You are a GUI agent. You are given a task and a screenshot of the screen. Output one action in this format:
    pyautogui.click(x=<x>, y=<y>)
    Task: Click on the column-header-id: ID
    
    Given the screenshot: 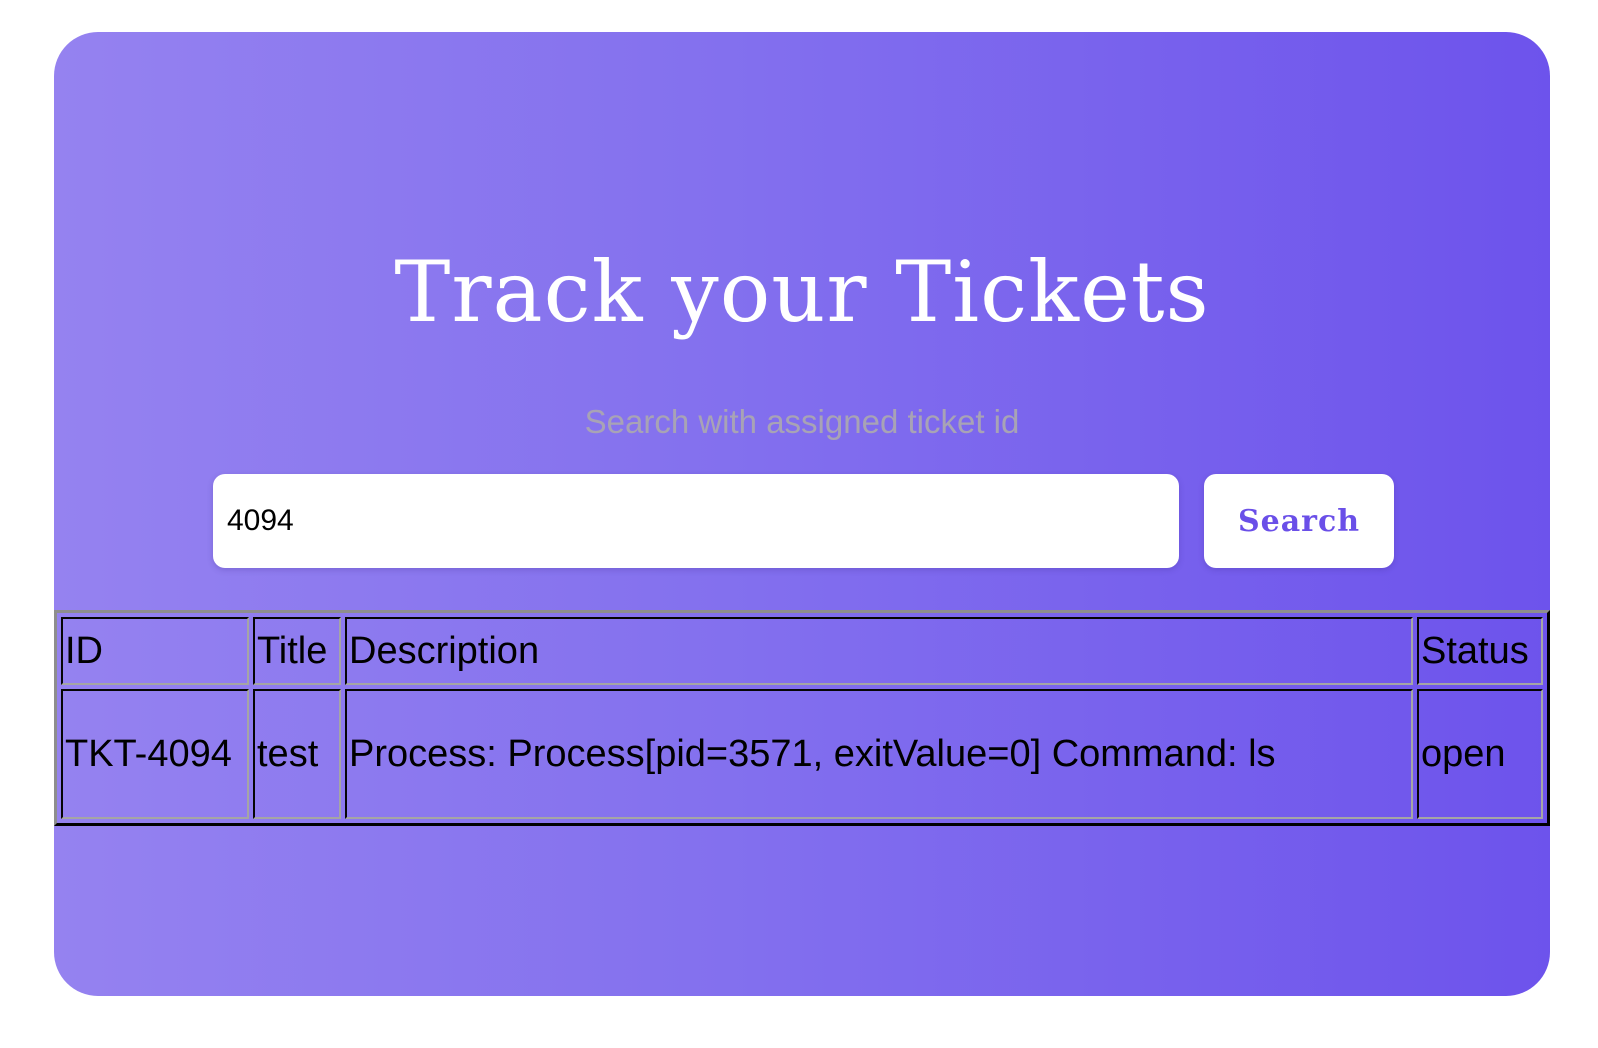 What is the action you would take?
    pyautogui.click(x=155, y=651)
    